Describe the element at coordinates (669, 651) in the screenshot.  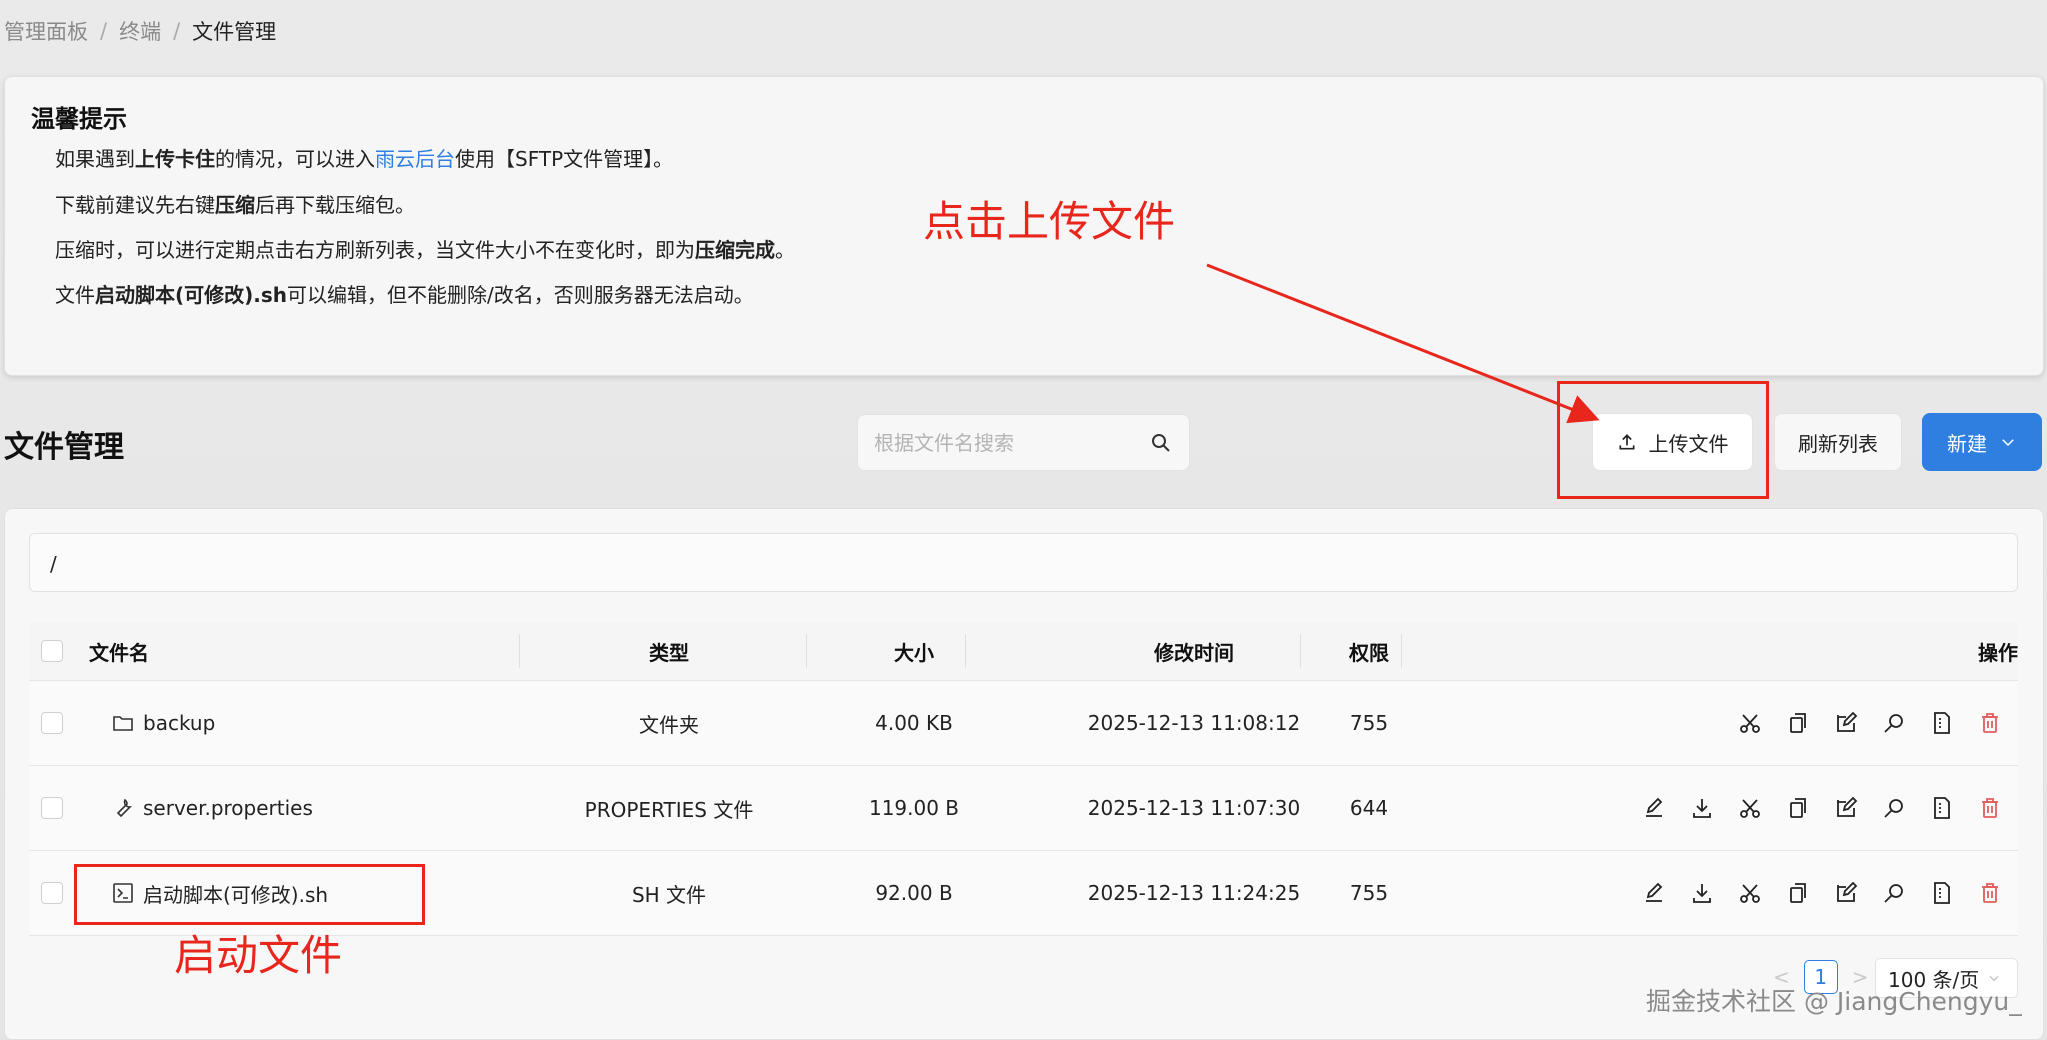
I see `header-type: 类型` at that location.